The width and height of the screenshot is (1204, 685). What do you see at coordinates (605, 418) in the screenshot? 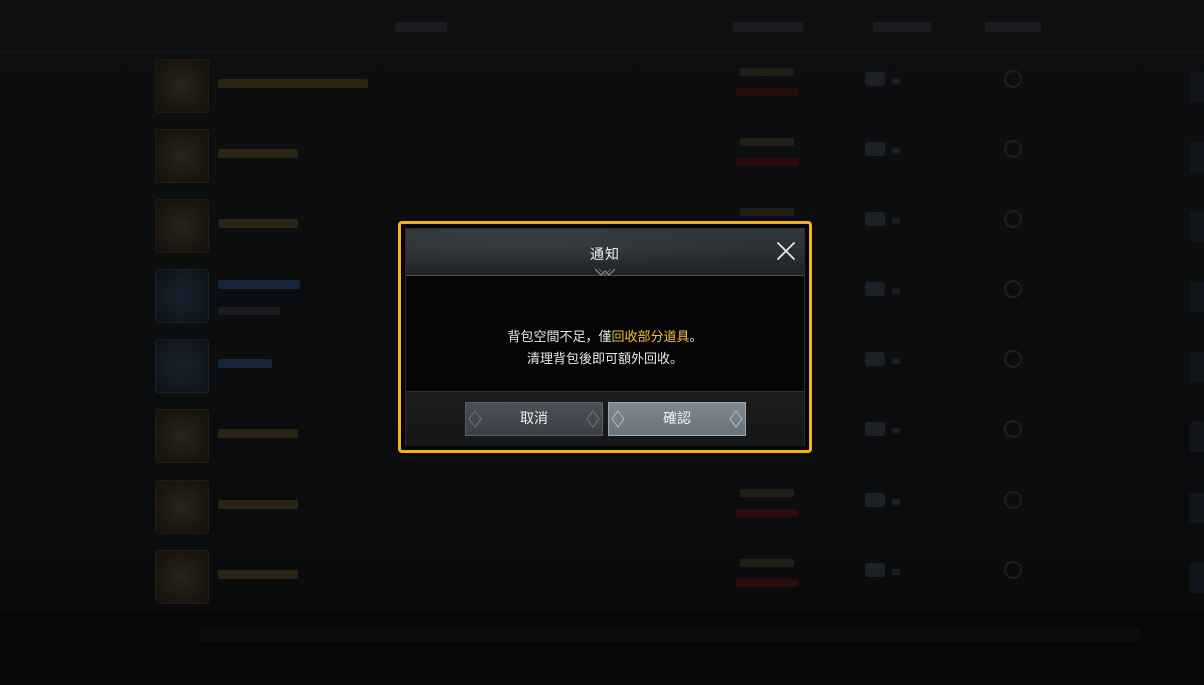
I see `dialog-footer: 取消 確認` at bounding box center [605, 418].